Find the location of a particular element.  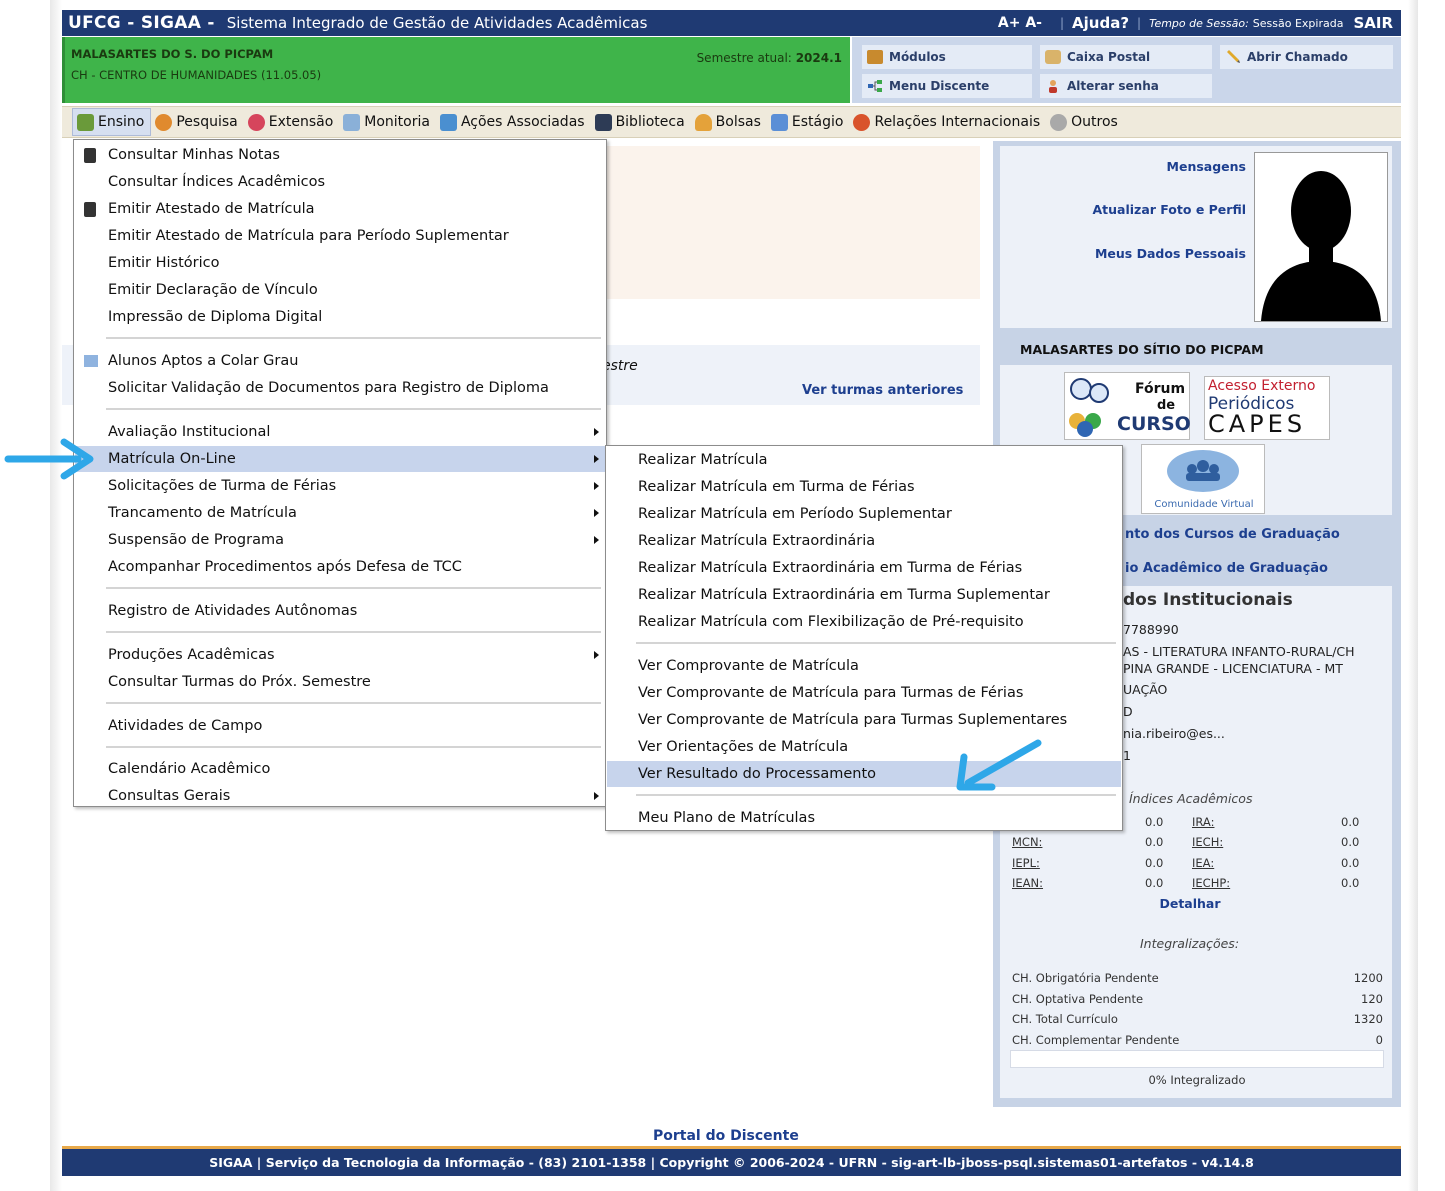

help-link: Ajuda? is located at coordinates (1100, 23).